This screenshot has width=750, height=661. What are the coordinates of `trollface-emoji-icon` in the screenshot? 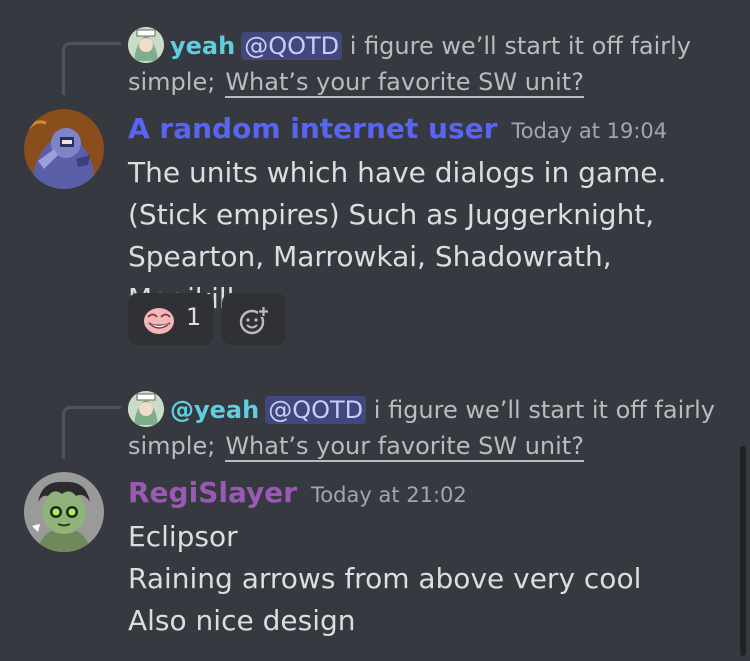 It's located at (159, 320).